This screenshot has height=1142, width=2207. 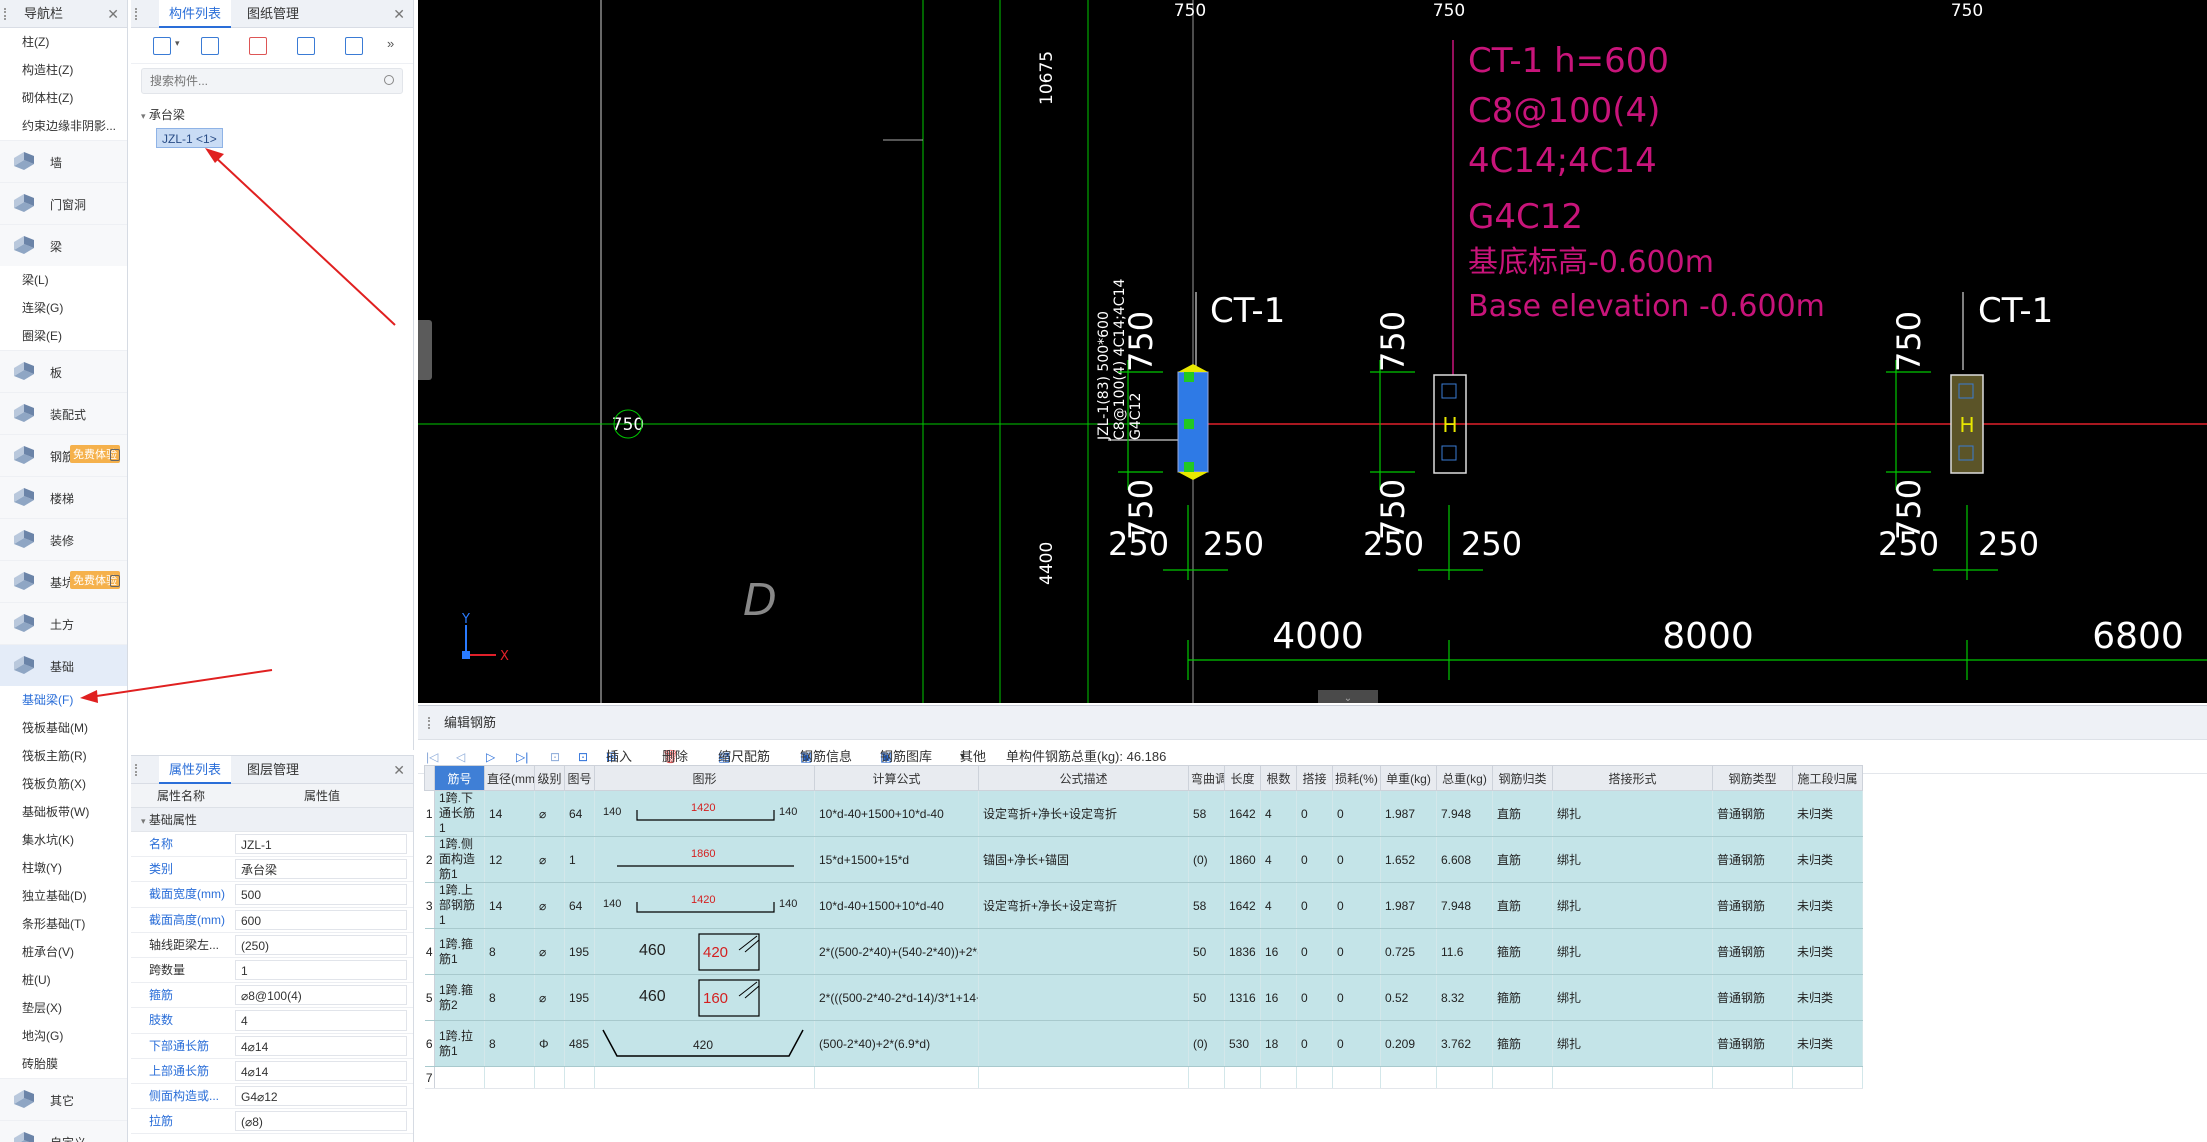 I want to click on search-input, so click(x=252, y=81).